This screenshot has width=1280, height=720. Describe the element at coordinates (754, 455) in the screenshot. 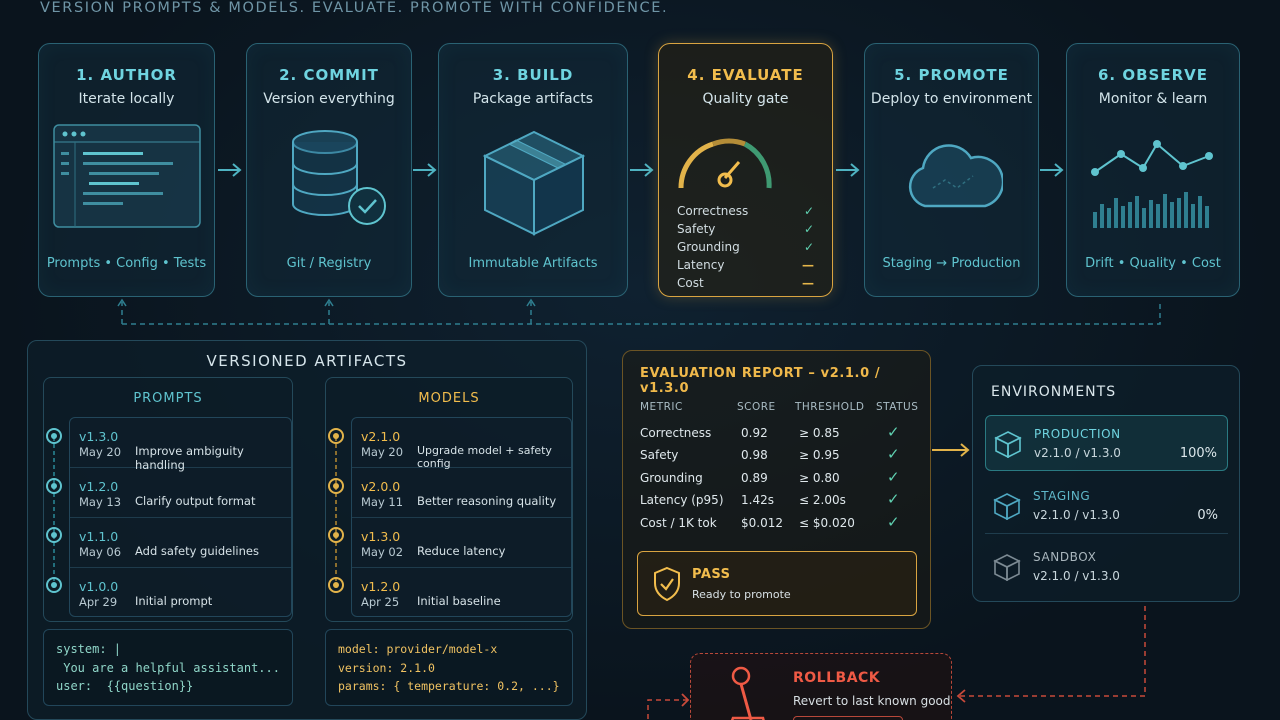

I see `metric-score: 0.98` at that location.